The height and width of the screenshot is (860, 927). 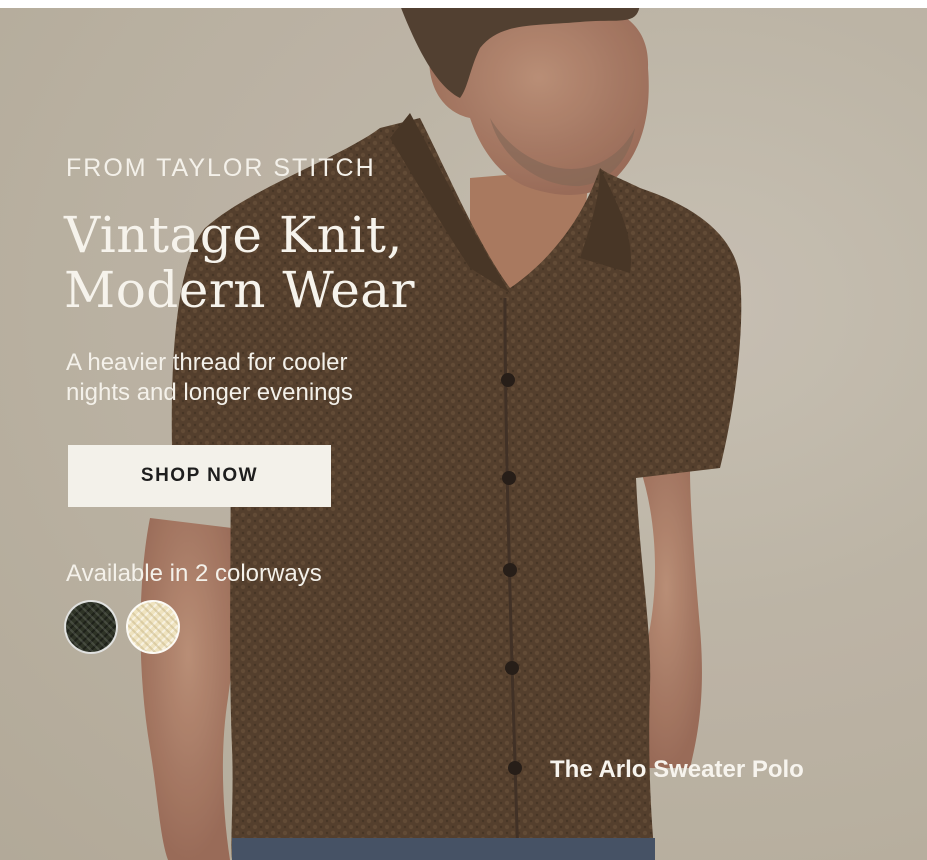 I want to click on headline: Vintage Knit, Modern Wear, so click(x=304, y=263).